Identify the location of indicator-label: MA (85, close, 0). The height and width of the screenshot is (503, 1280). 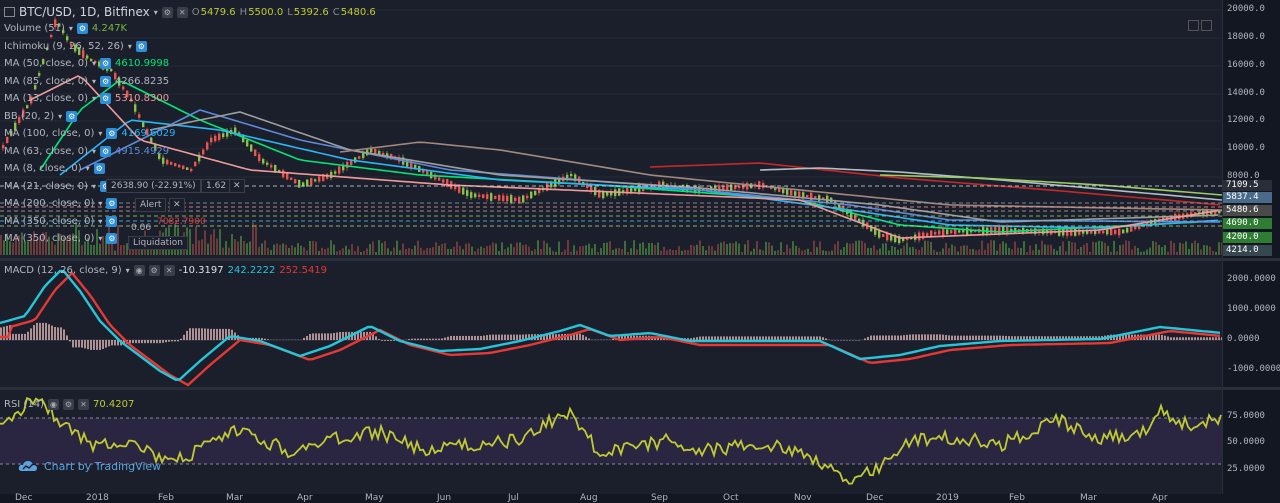
(46, 81).